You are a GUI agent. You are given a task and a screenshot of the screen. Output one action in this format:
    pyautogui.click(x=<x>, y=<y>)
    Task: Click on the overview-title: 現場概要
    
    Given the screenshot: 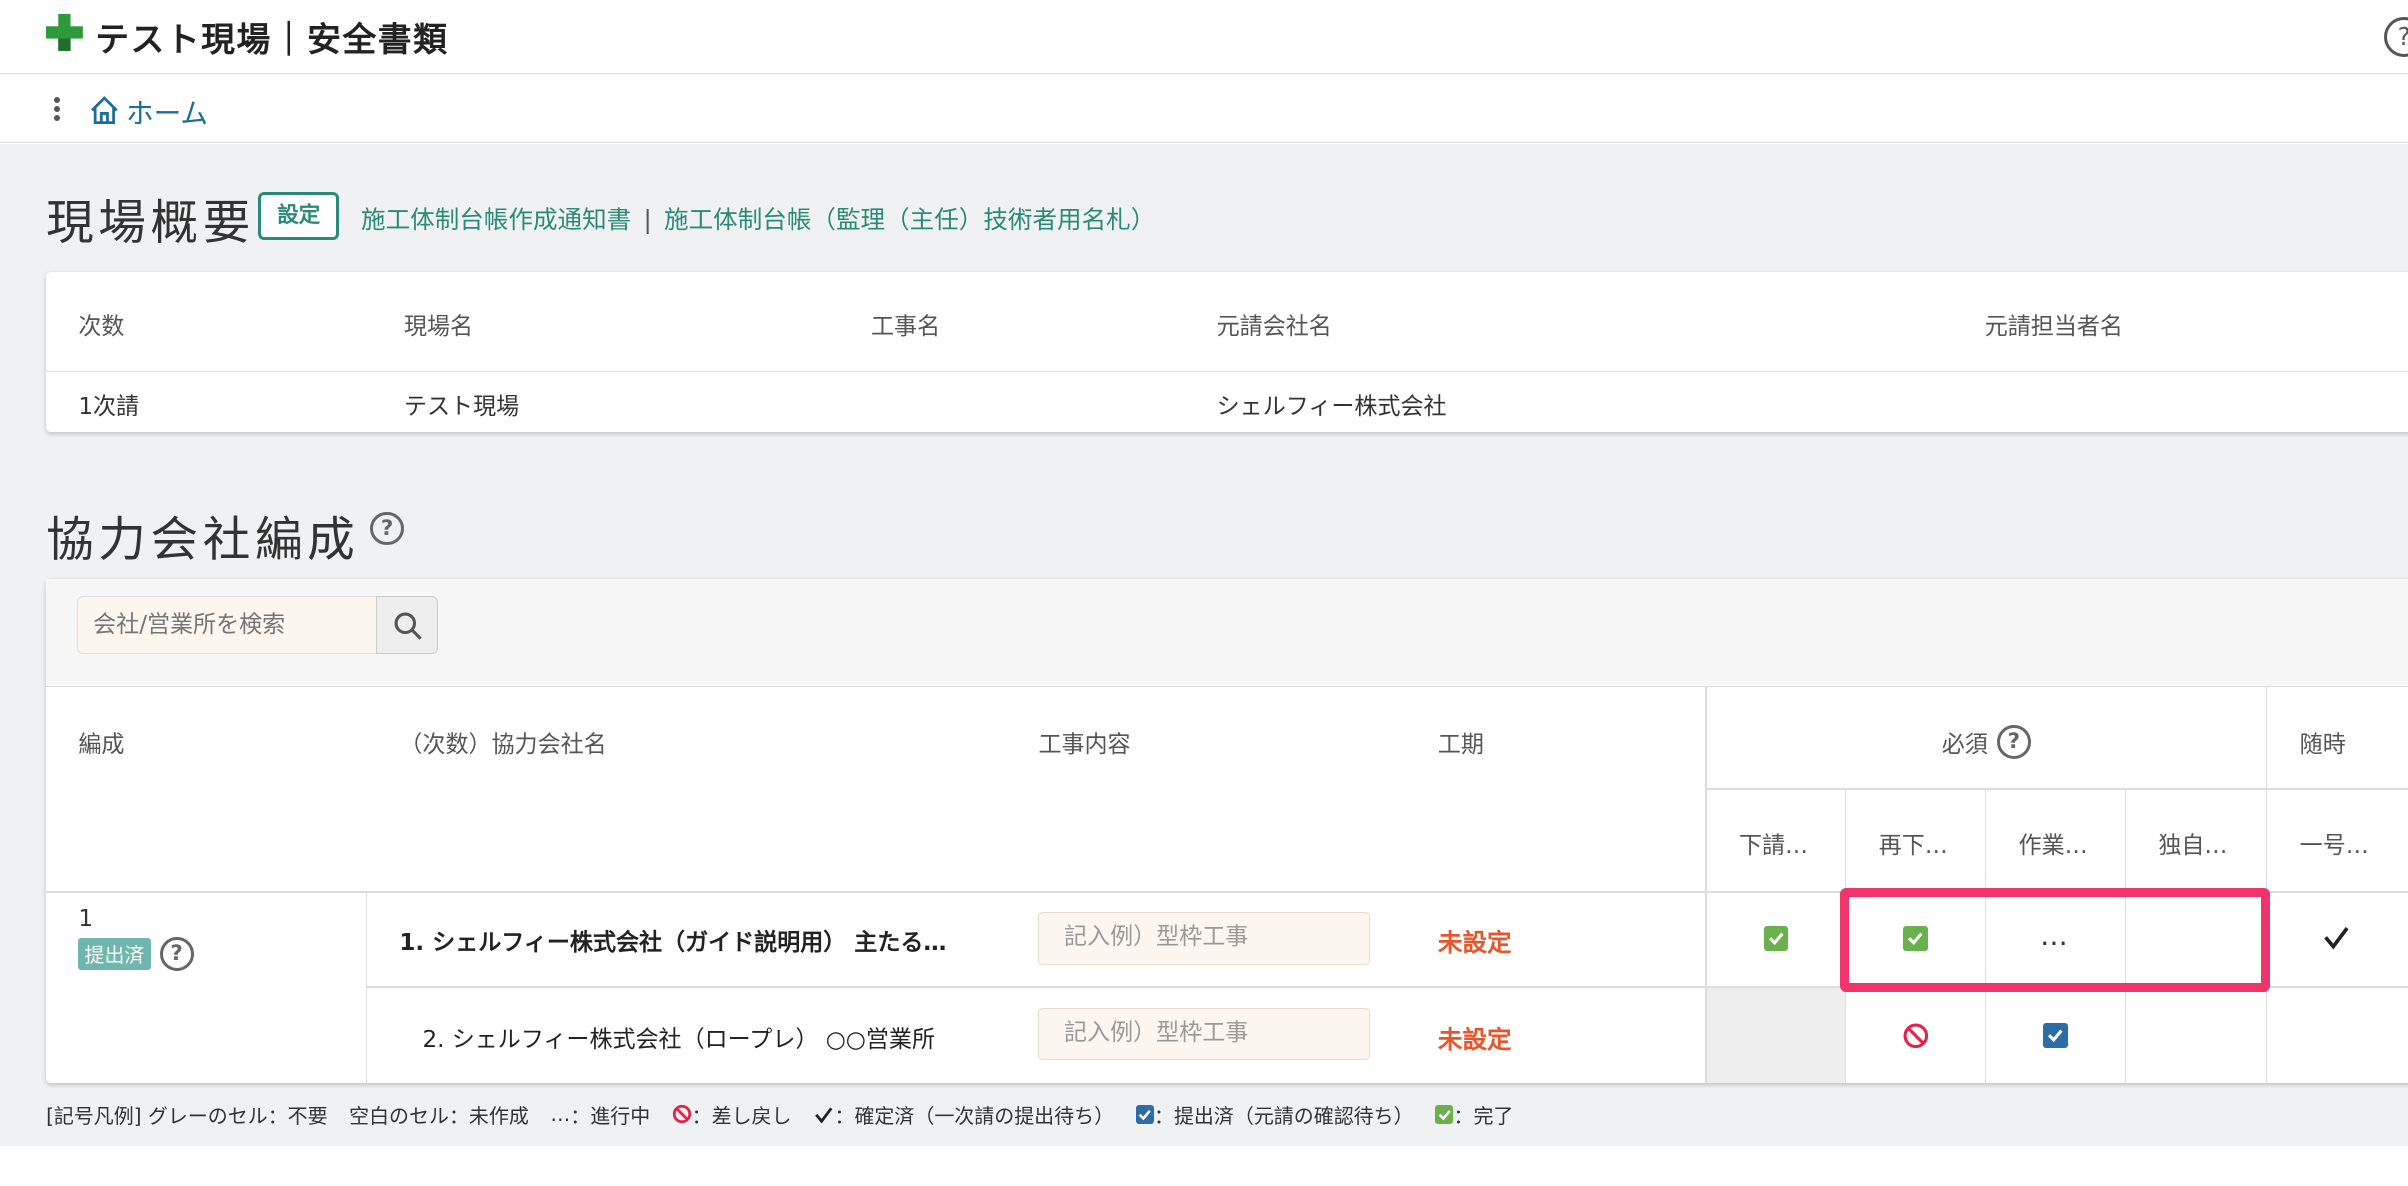 What is the action you would take?
    pyautogui.click(x=150, y=224)
    